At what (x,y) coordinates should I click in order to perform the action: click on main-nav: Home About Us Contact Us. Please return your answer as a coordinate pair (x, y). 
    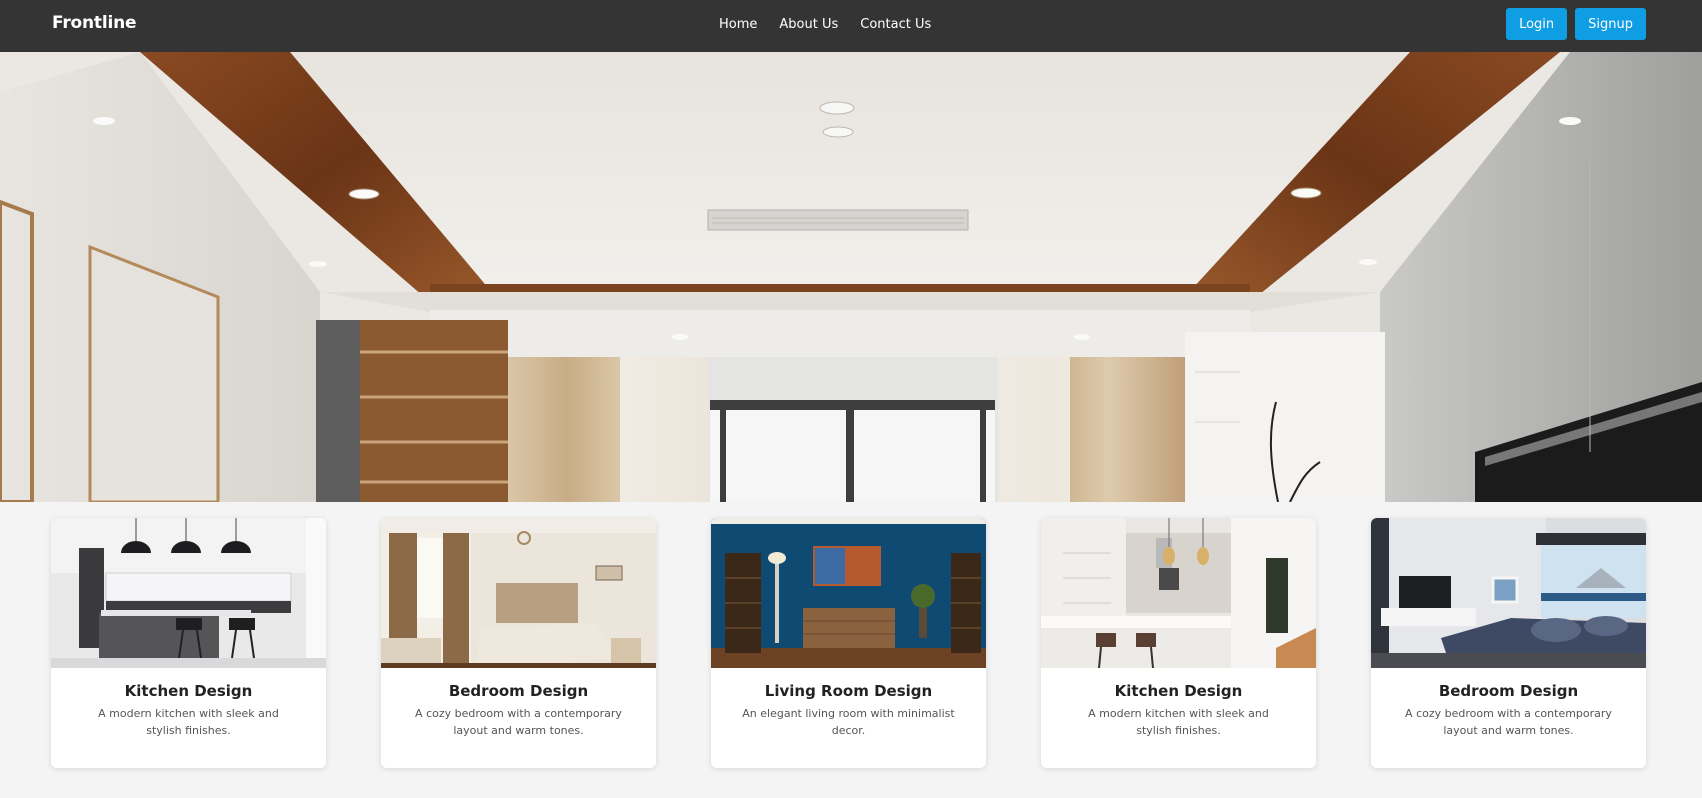
    Looking at the image, I should click on (836, 26).